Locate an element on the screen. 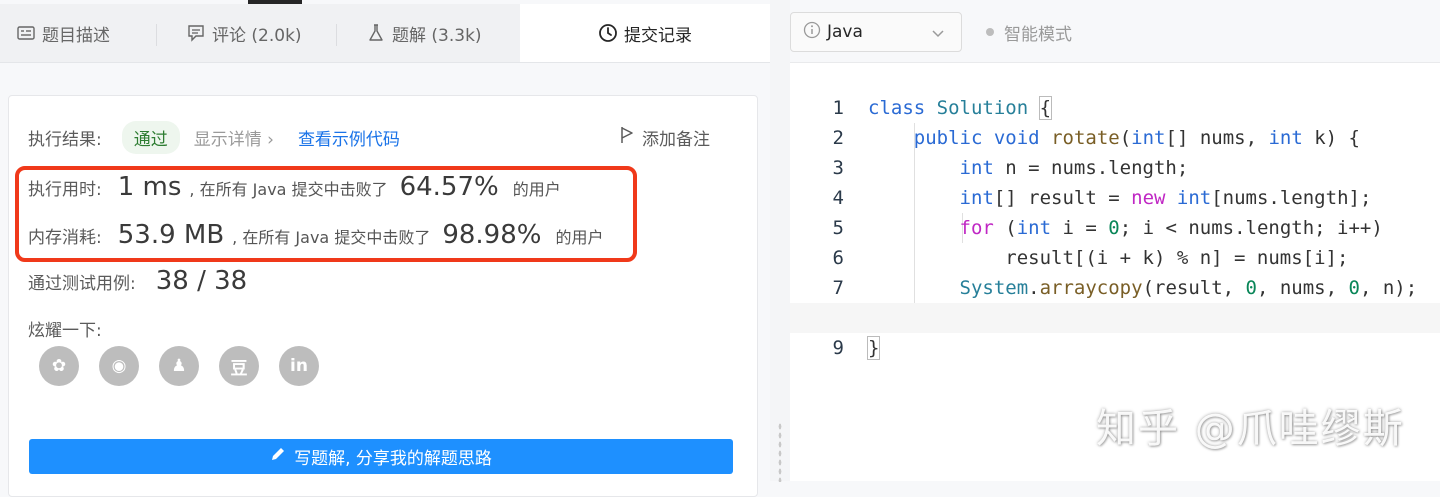  tab-label: 提交记录 is located at coordinates (658, 35).